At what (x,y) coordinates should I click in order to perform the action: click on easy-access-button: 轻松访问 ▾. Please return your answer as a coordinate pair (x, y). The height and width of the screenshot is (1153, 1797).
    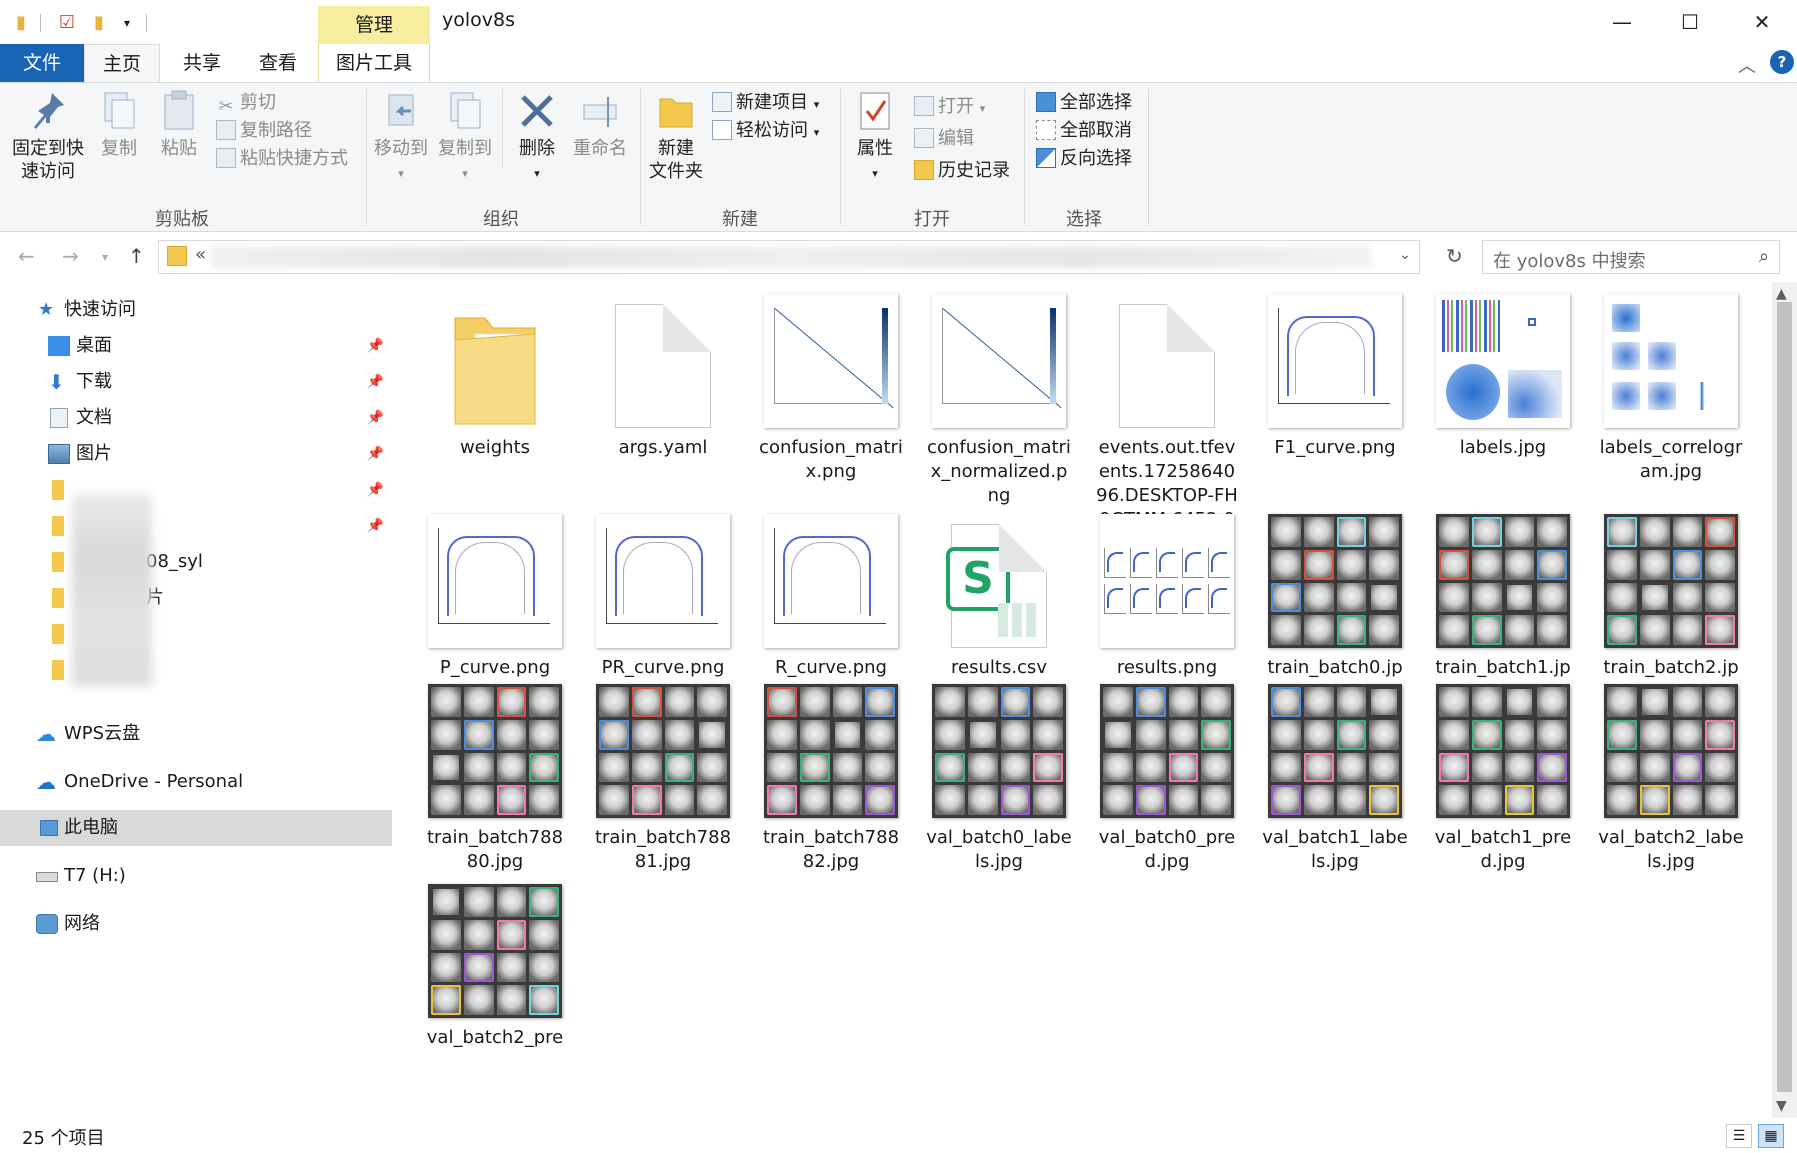
    Looking at the image, I should click on (765, 131).